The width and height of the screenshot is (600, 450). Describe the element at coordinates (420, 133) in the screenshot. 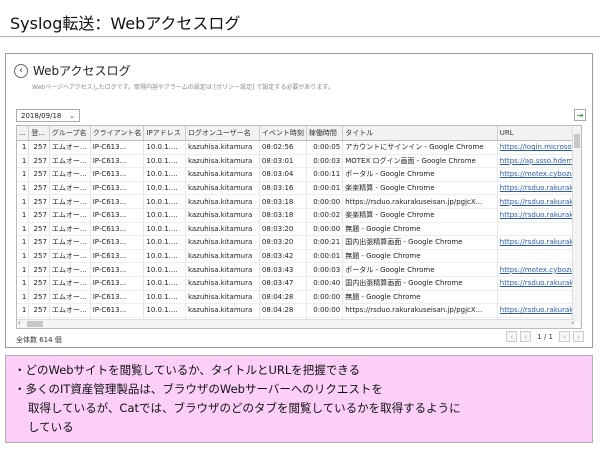

I see `column-header: タイトル` at that location.